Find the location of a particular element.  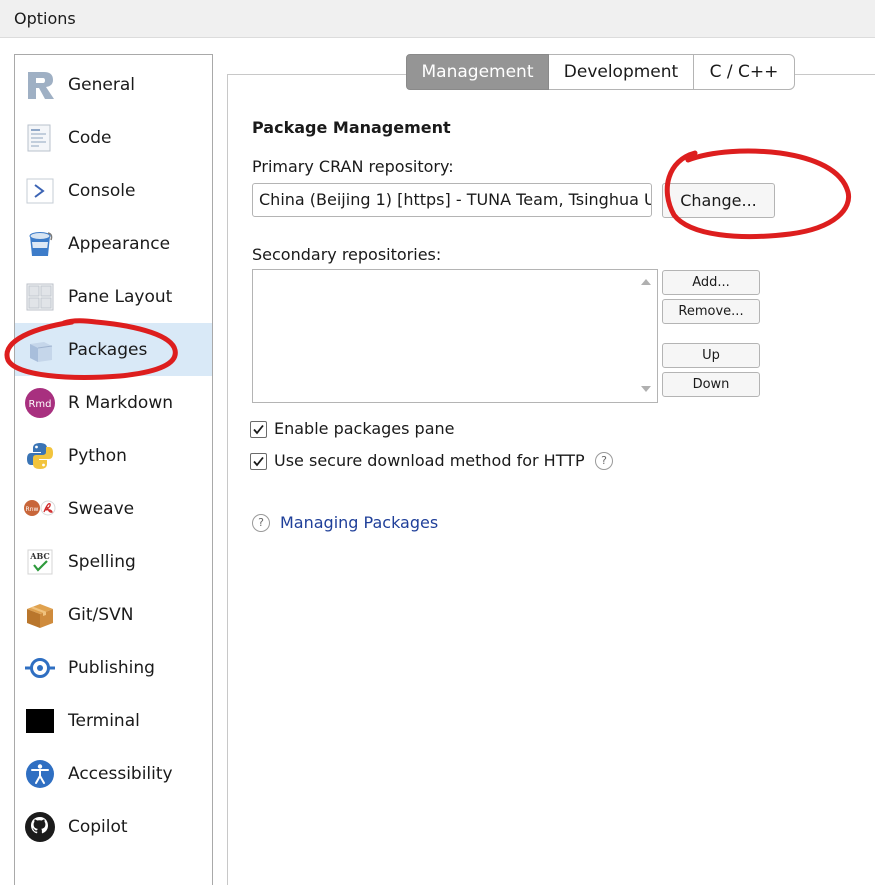

sidebar-item-r-markdown: Rmd R Markdown is located at coordinates (113, 402).